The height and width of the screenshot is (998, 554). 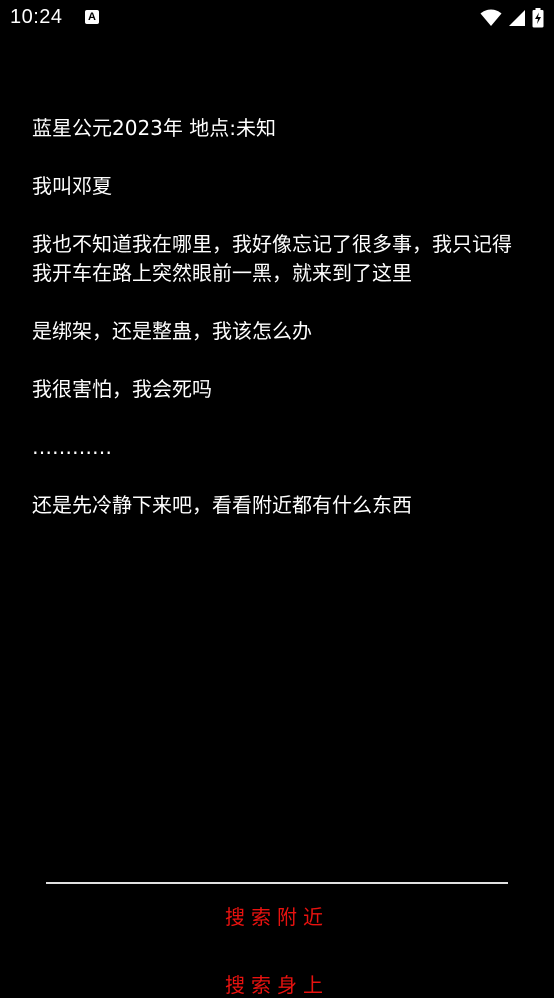 What do you see at coordinates (277, 915) in the screenshot?
I see `search-nearby-button: 搜索附近` at bounding box center [277, 915].